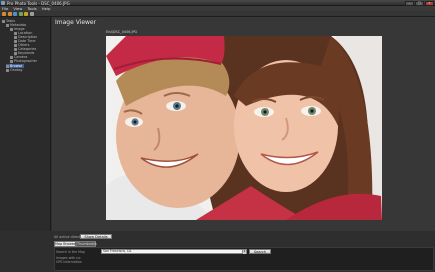 This screenshot has height=272, width=435. I want to click on app-icon, so click(3, 3).